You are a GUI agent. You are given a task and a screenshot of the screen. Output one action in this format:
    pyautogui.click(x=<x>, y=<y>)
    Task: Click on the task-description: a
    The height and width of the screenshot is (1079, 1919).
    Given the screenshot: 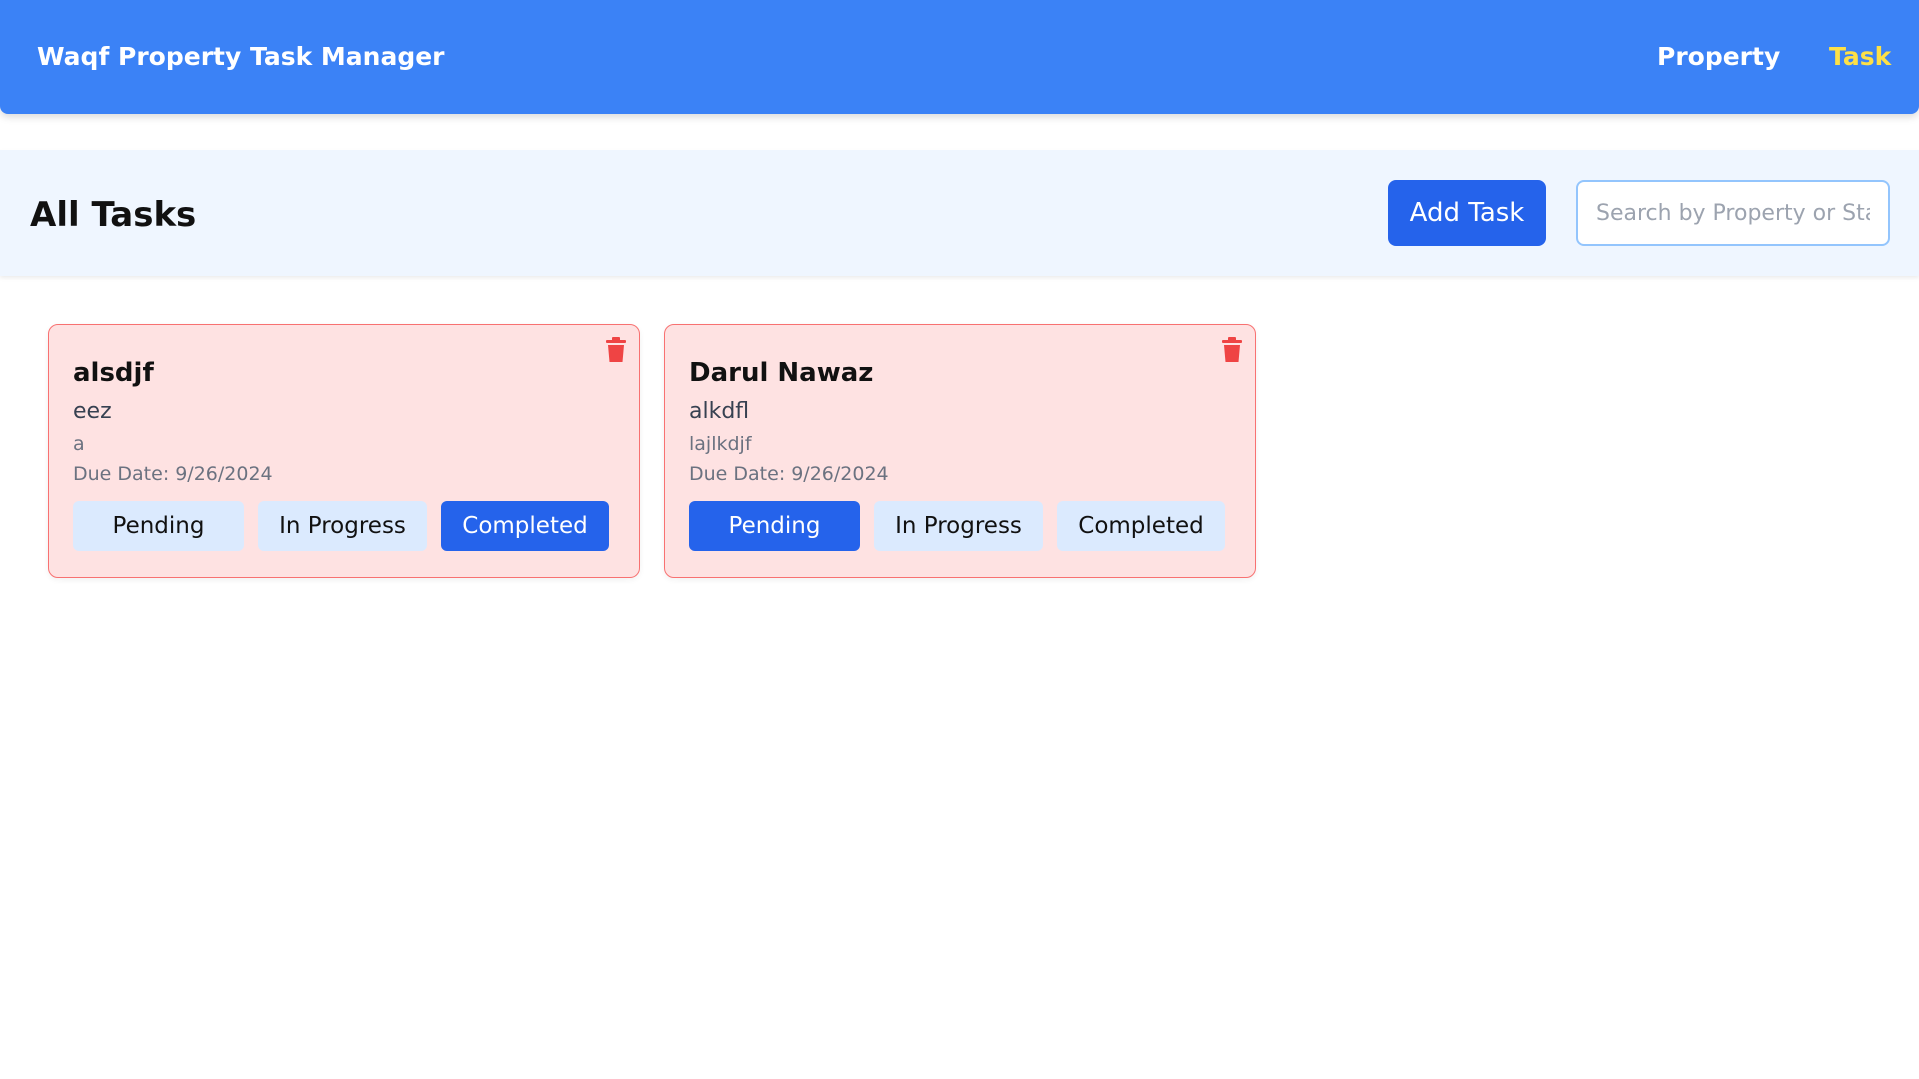 What is the action you would take?
    pyautogui.click(x=79, y=444)
    